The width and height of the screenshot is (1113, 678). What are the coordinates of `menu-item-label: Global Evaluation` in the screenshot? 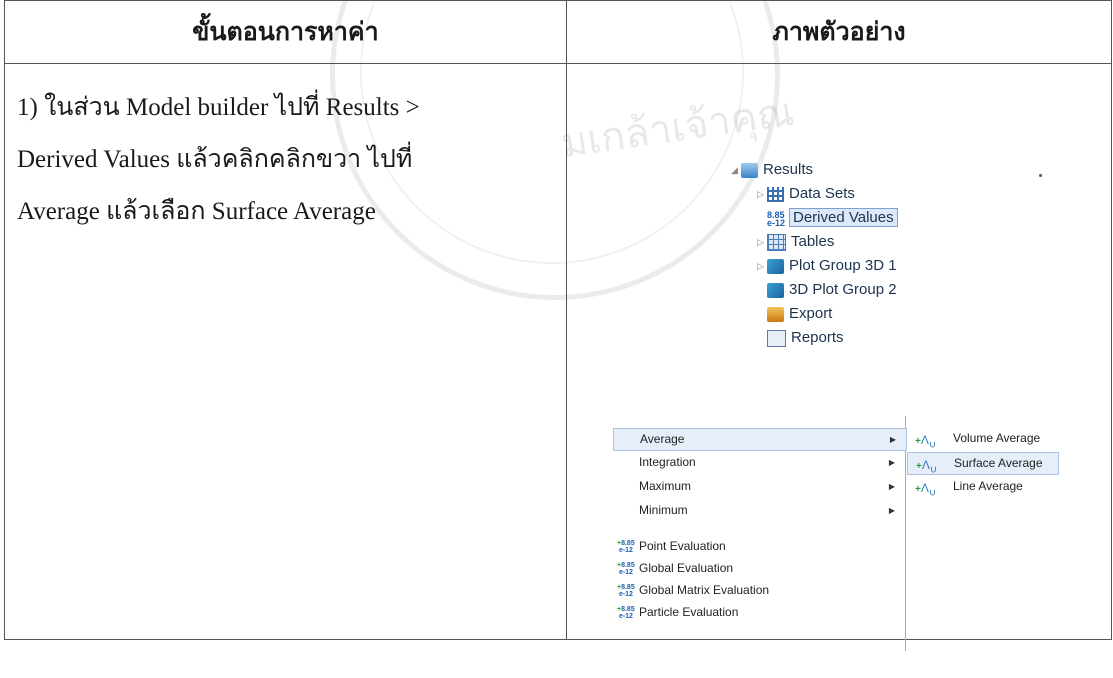 It's located at (686, 568).